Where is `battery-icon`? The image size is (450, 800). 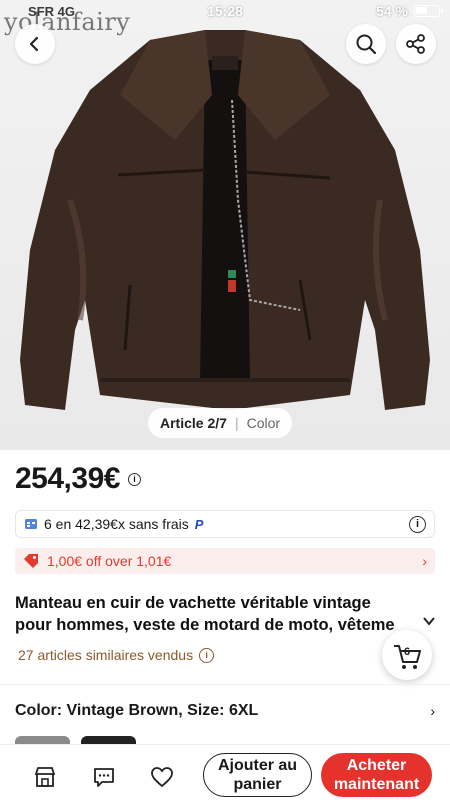 battery-icon is located at coordinates (428, 11).